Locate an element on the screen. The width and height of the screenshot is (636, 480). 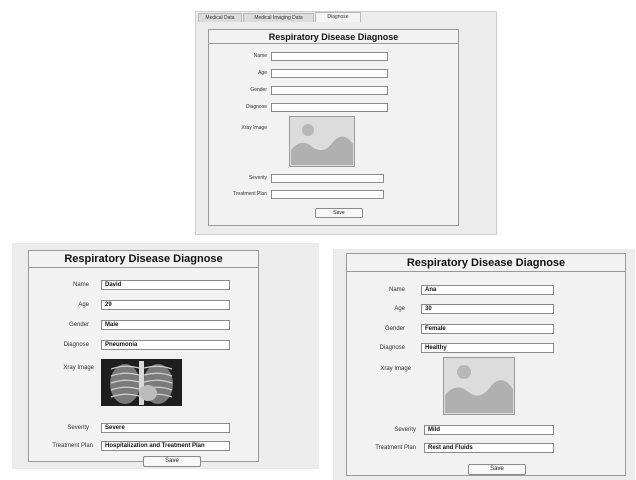
gender-field: Male is located at coordinates (165, 325).